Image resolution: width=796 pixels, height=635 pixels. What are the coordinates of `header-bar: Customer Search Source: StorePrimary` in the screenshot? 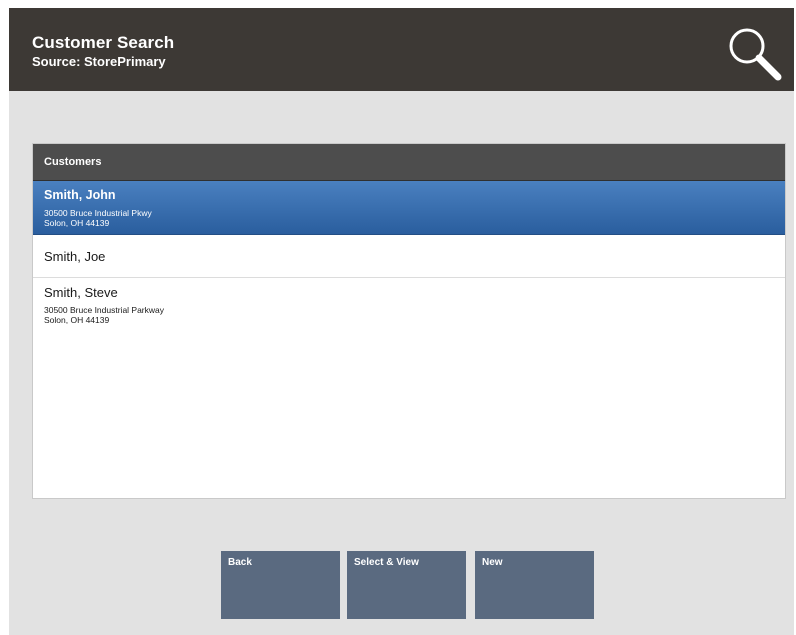 It's located at (401, 49).